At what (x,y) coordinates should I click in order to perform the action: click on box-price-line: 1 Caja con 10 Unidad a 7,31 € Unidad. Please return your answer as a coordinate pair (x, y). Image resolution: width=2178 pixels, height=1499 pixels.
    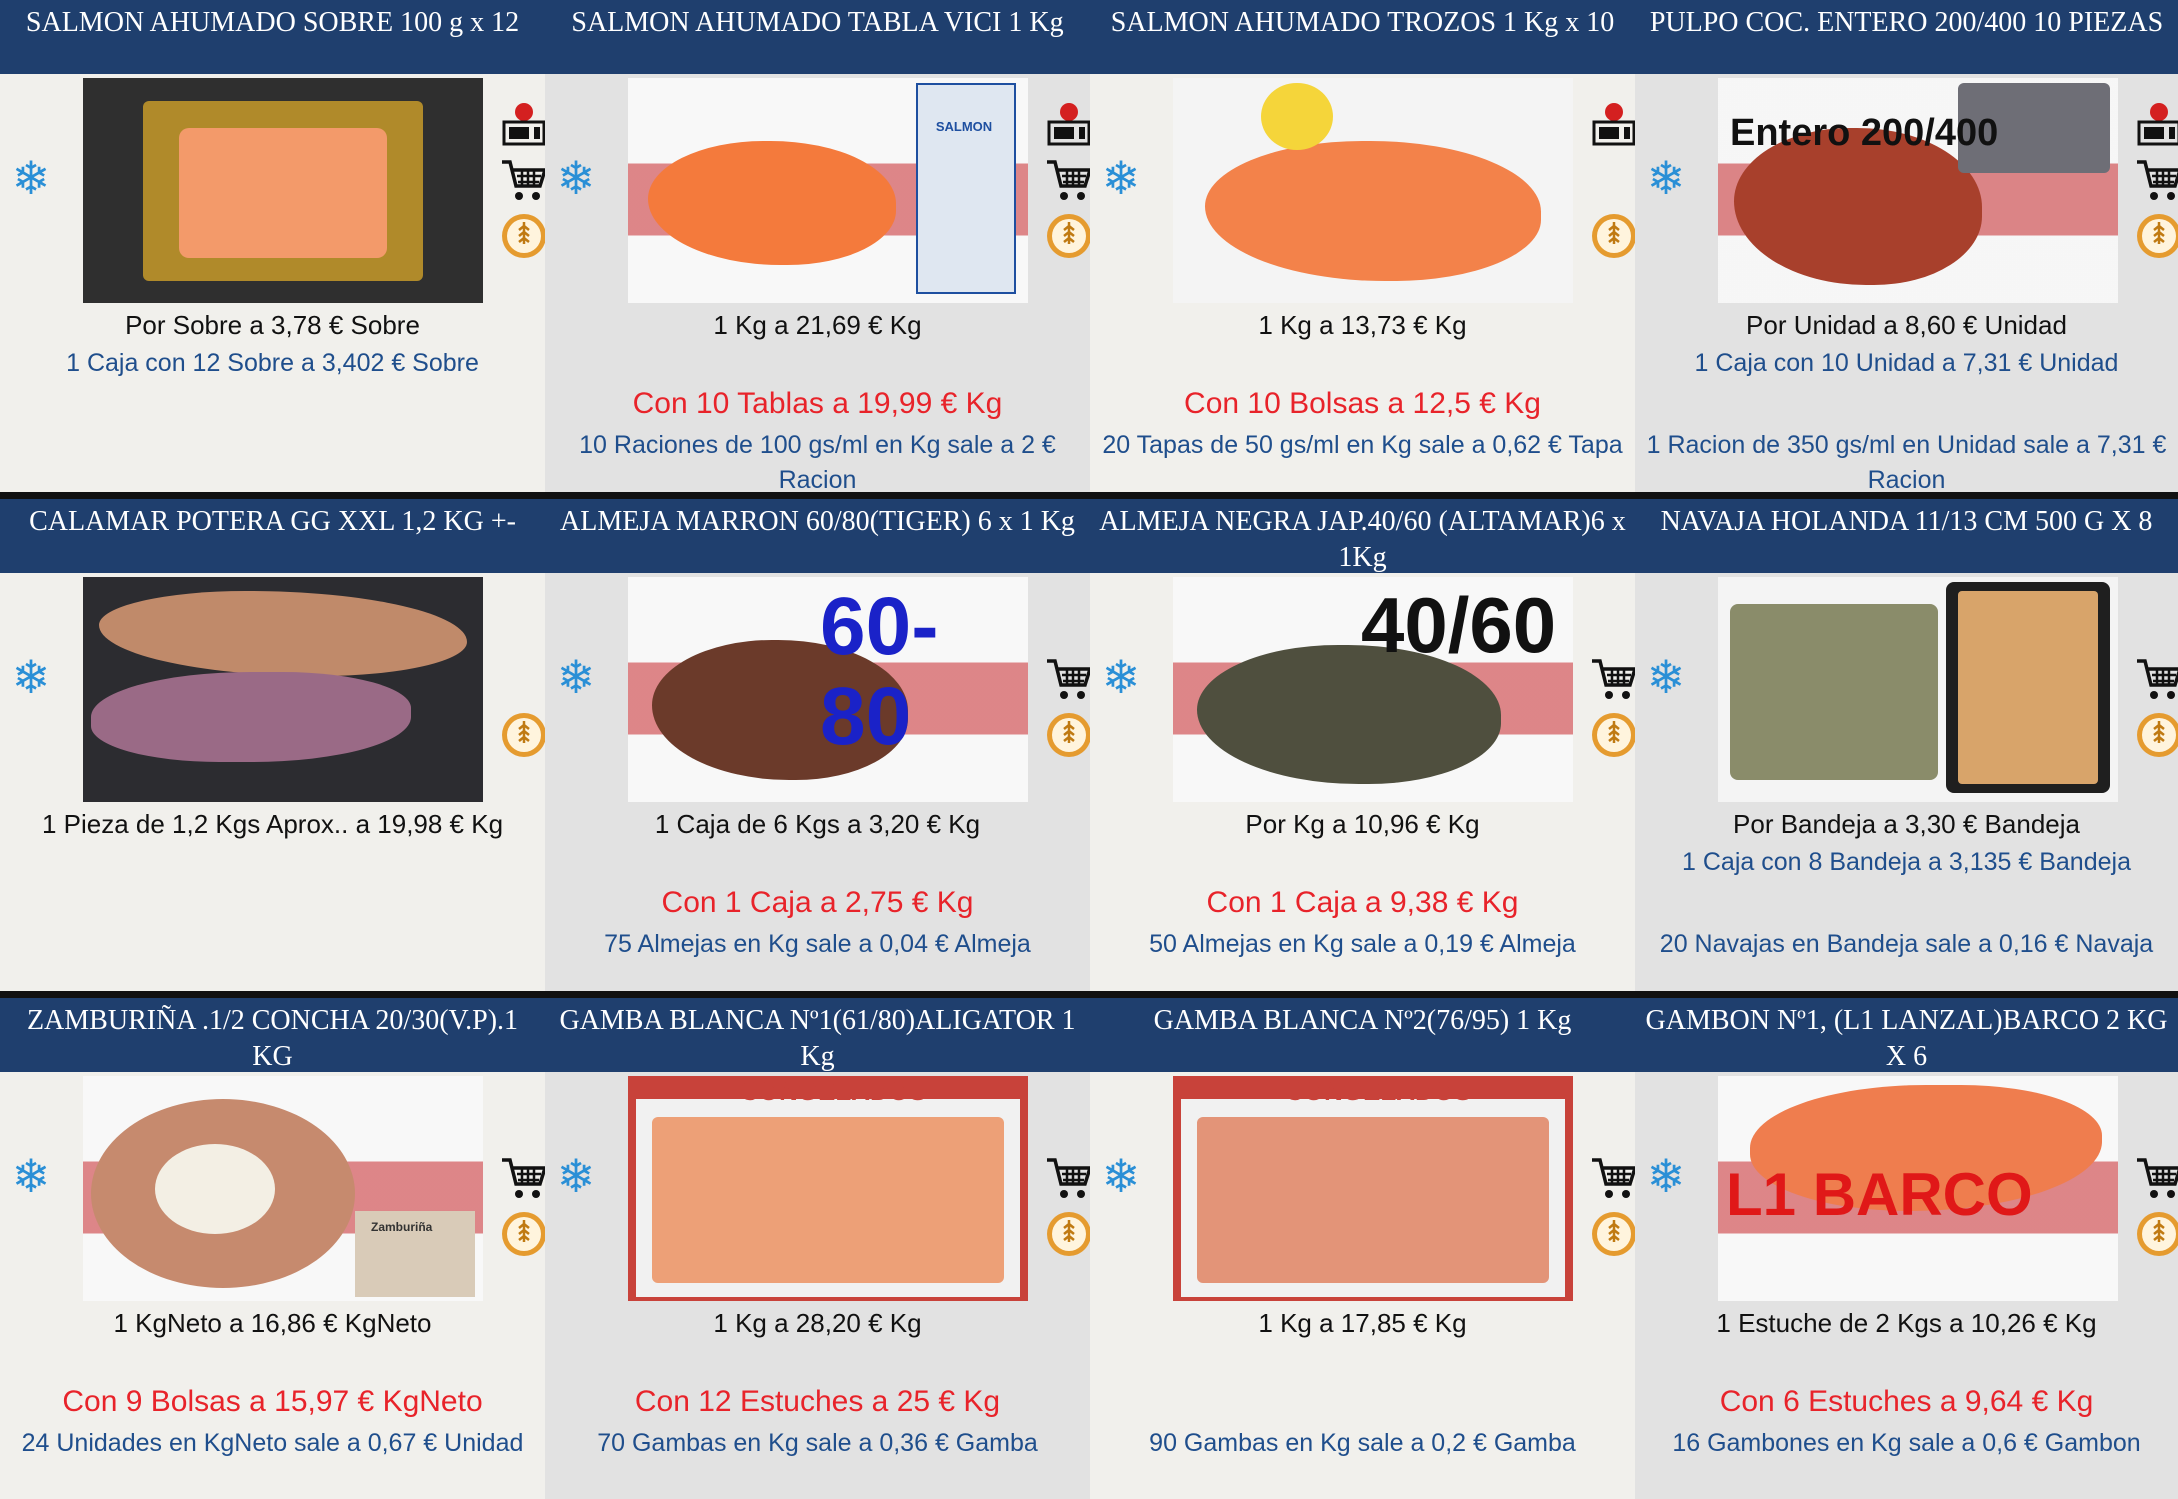
    Looking at the image, I should click on (1906, 363).